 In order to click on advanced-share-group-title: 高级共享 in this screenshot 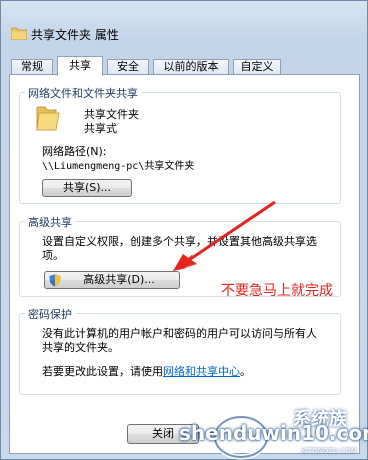, I will do `click(50, 222)`.